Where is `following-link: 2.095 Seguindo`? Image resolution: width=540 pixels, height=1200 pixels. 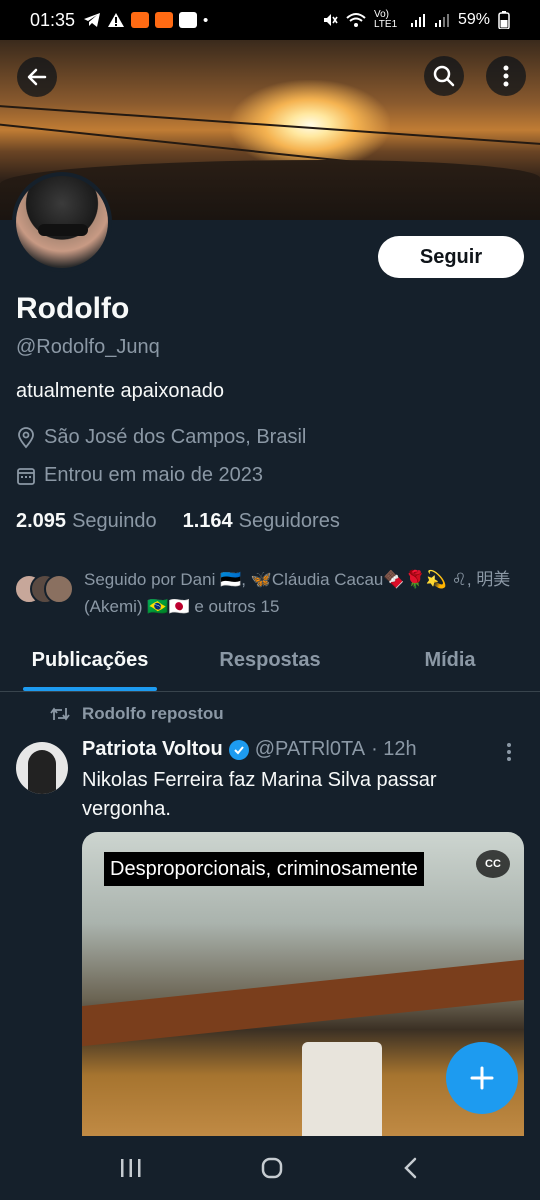
following-link: 2.095 Seguindo is located at coordinates (86, 521).